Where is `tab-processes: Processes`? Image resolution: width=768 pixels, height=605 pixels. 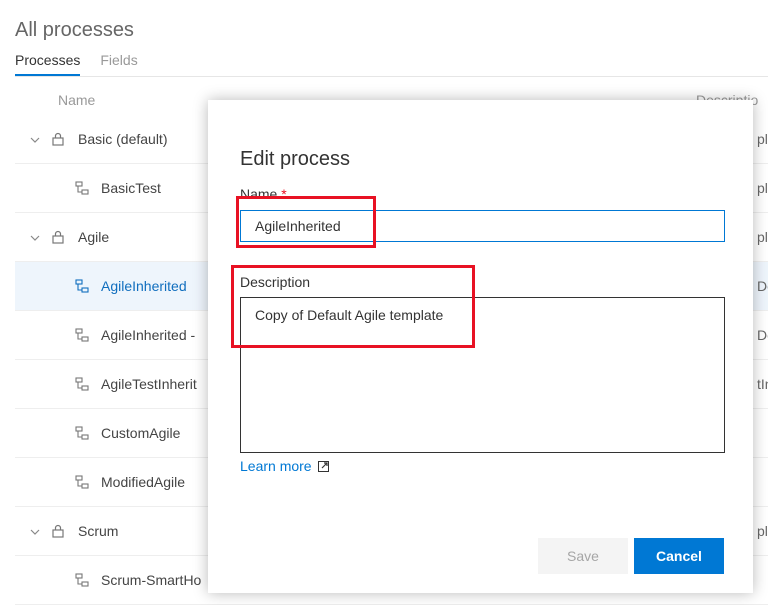
tab-processes: Processes is located at coordinates (48, 64).